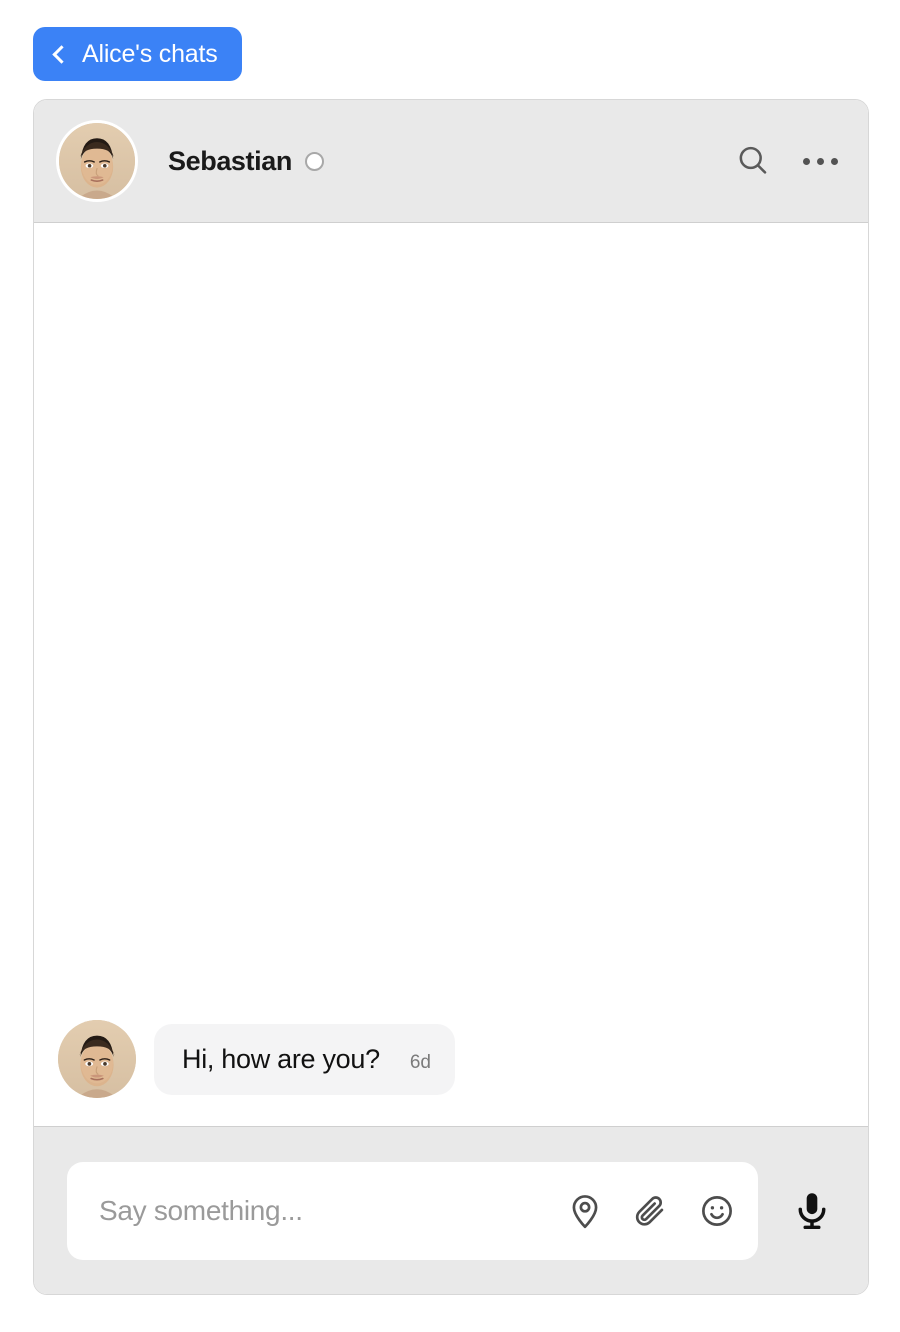  What do you see at coordinates (786, 161) in the screenshot?
I see `header-actions` at bounding box center [786, 161].